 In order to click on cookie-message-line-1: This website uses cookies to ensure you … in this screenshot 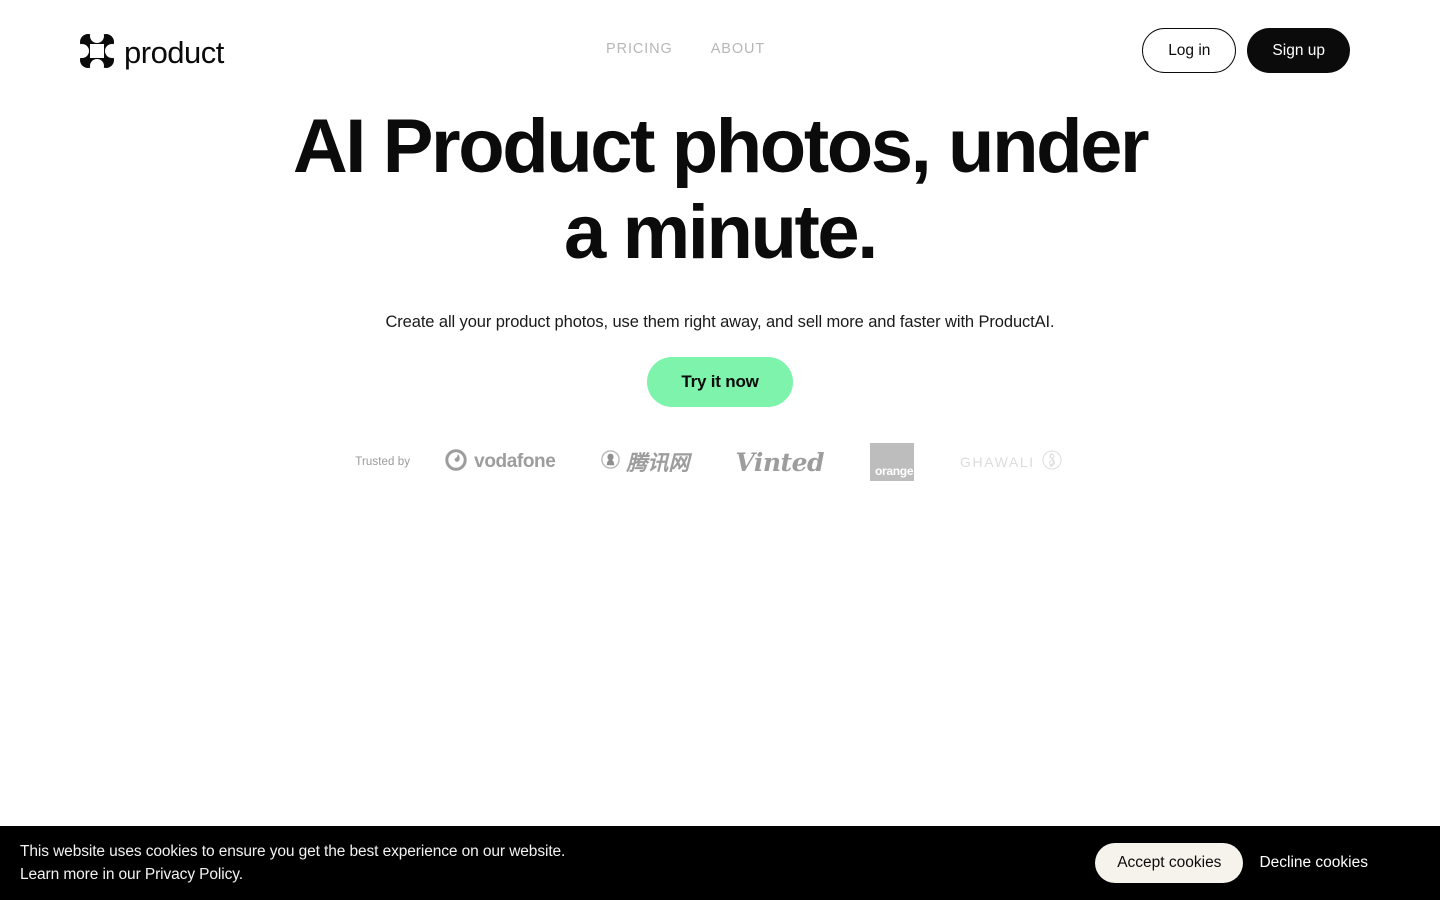, I will do `click(293, 851)`.